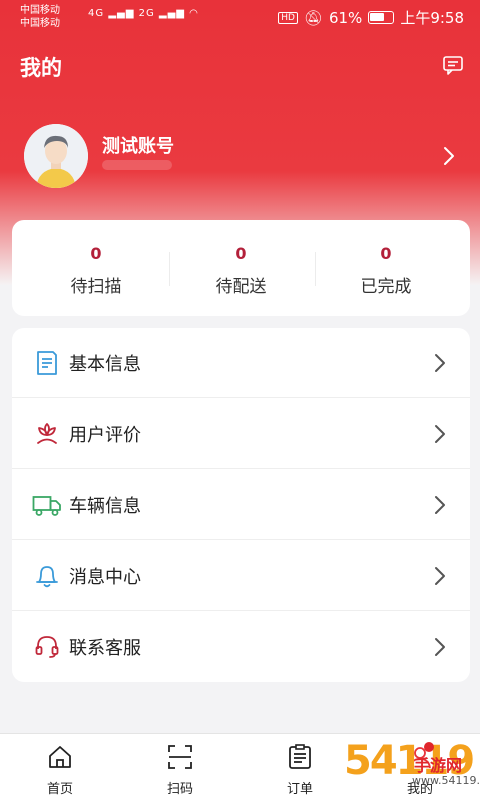  I want to click on clipboard-icon, so click(300, 756).